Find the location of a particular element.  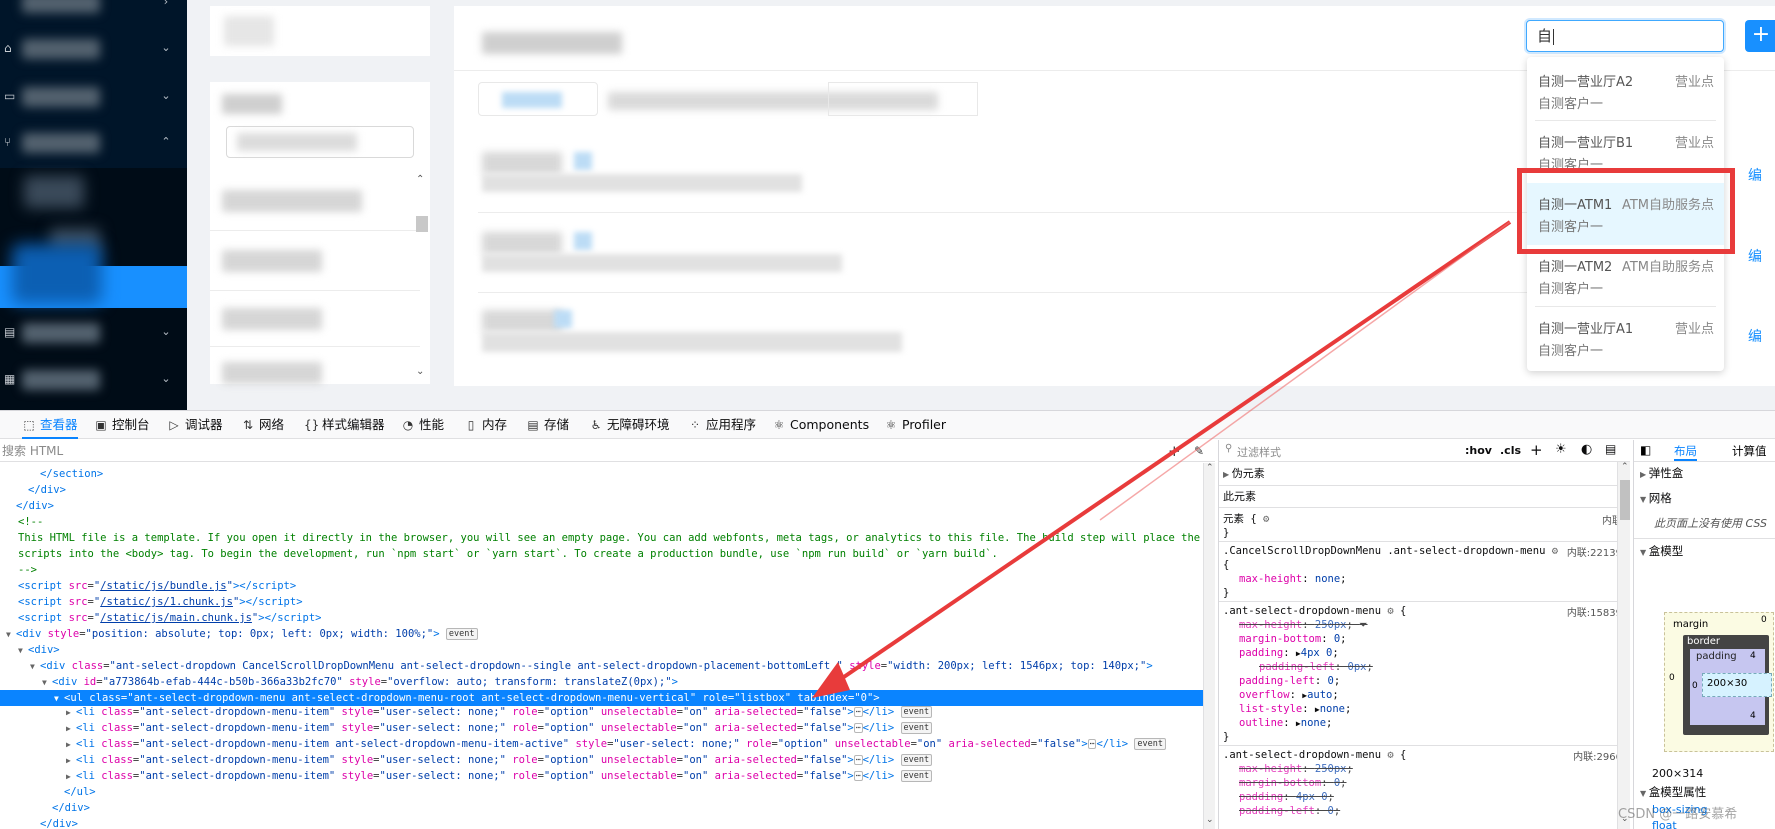

grid-section: ▼ 网格 is located at coordinates (1656, 498).